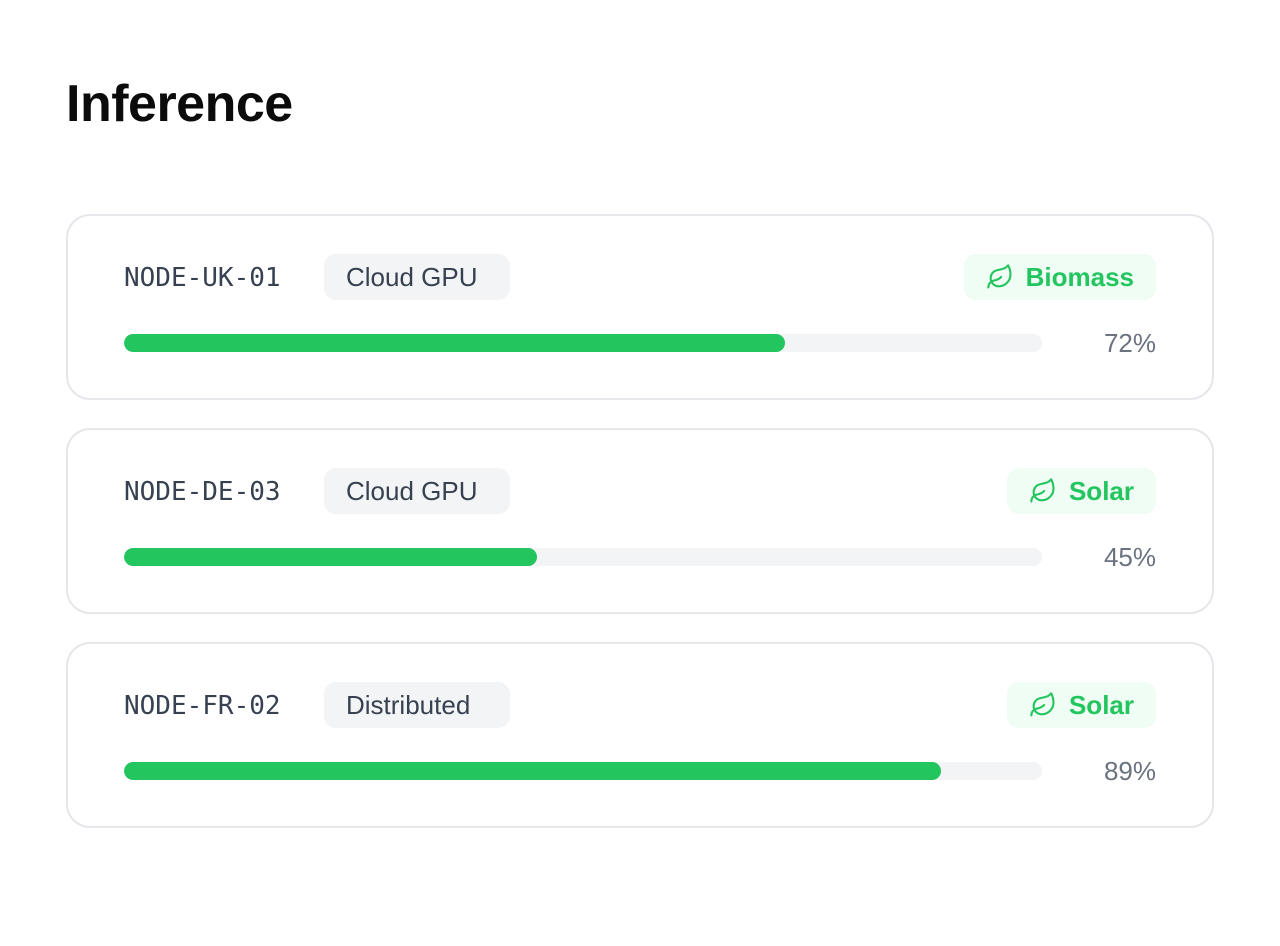 This screenshot has height=946, width=1280. What do you see at coordinates (202, 492) in the screenshot?
I see `node-id: NODE-DE-03` at bounding box center [202, 492].